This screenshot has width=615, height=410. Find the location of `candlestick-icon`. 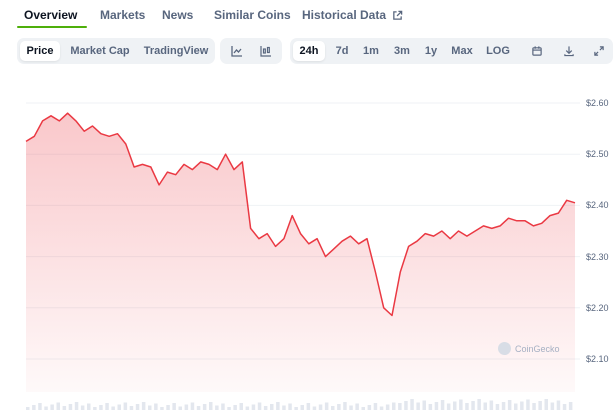

candlestick-icon is located at coordinates (265, 51).